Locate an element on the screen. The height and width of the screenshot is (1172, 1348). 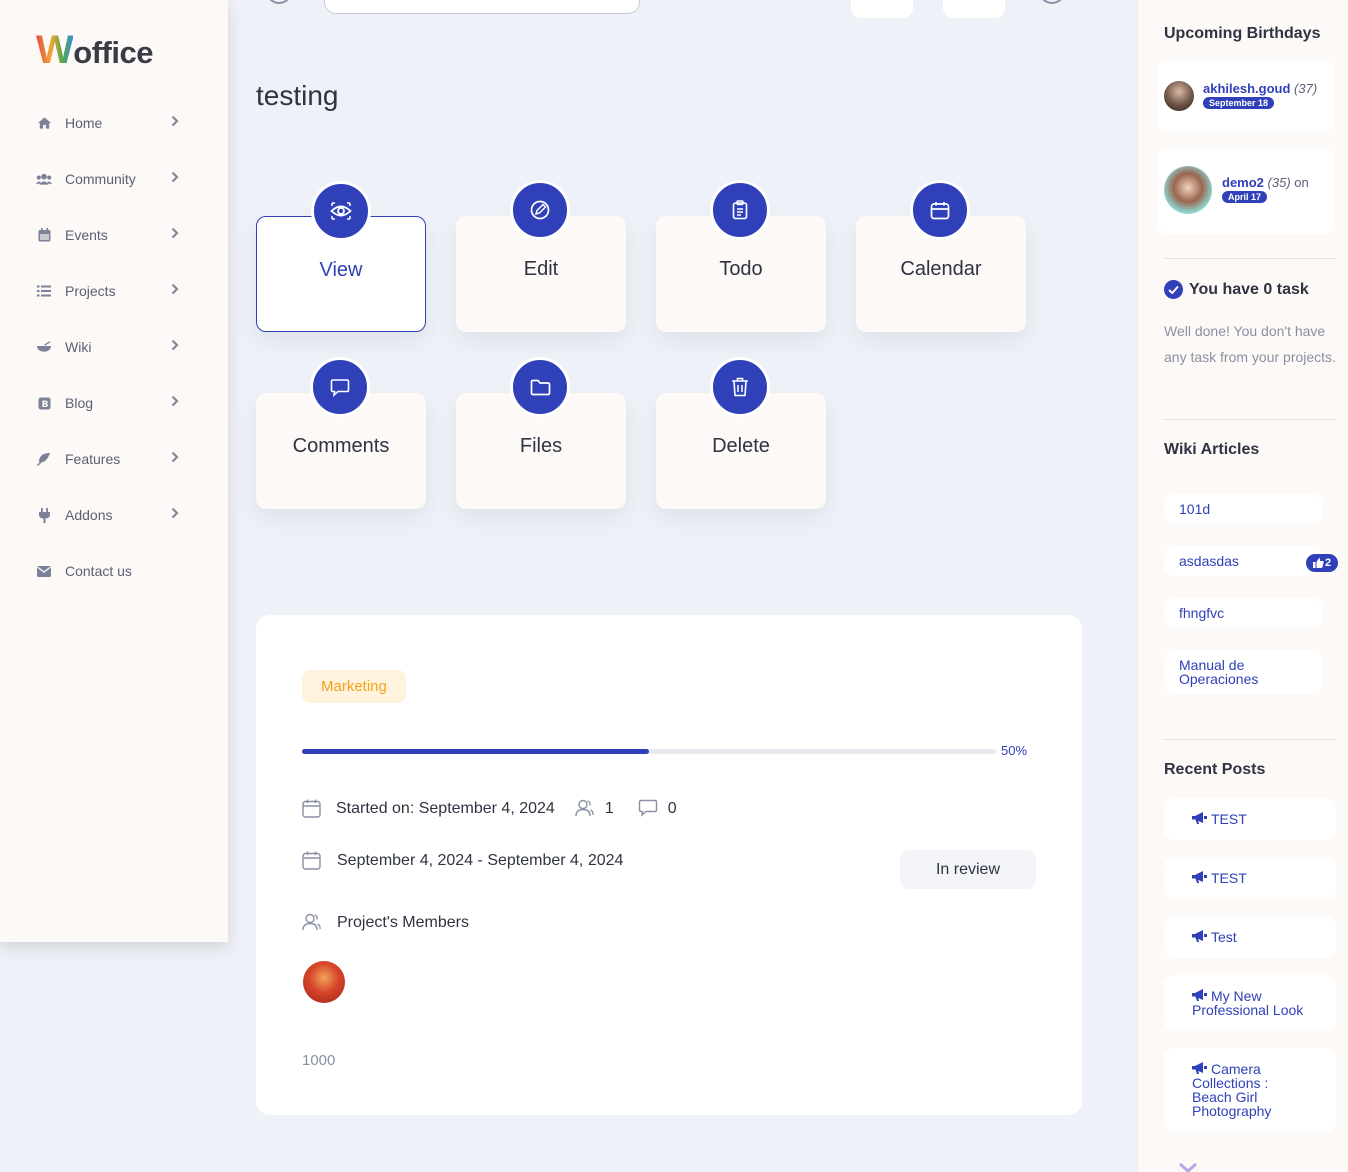
nav-label: Community is located at coordinates (100, 179).